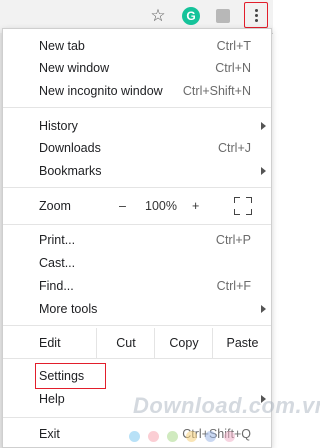  I want to click on paste-button: Paste, so click(242, 343).